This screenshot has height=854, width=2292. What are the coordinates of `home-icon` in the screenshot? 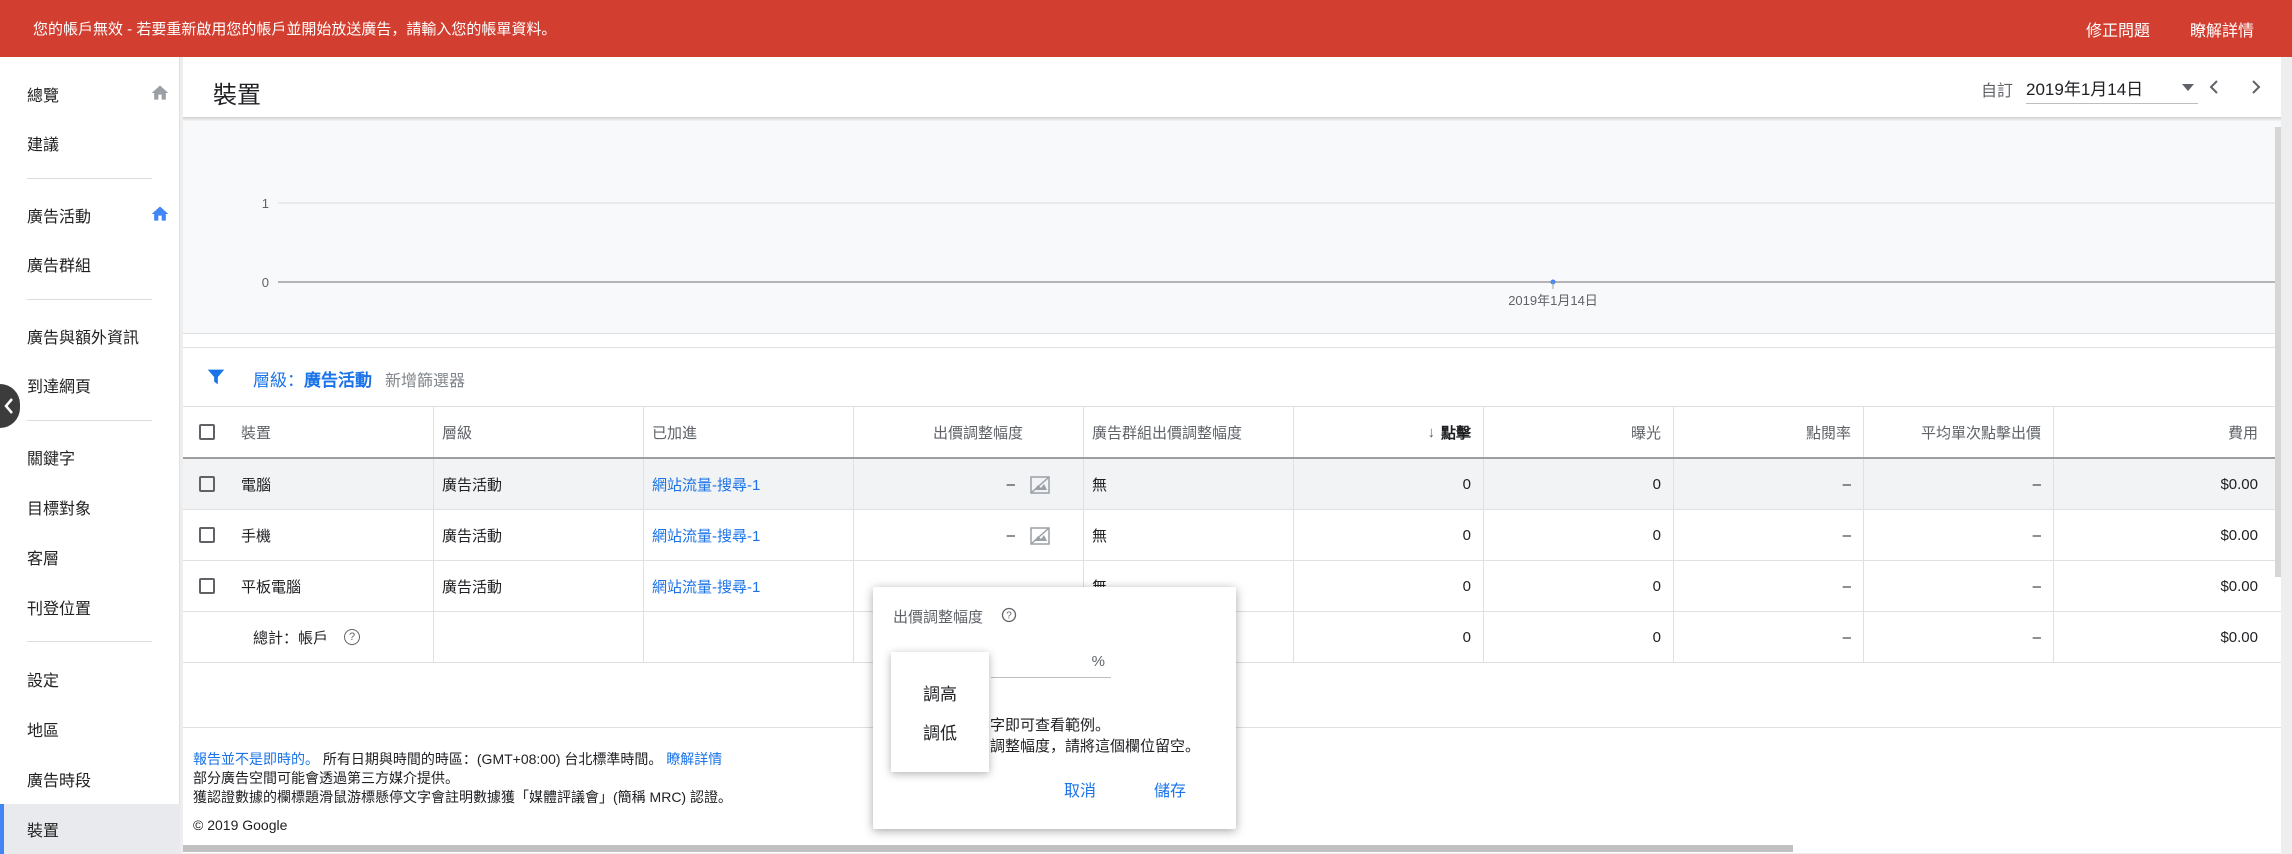 It's located at (160, 213).